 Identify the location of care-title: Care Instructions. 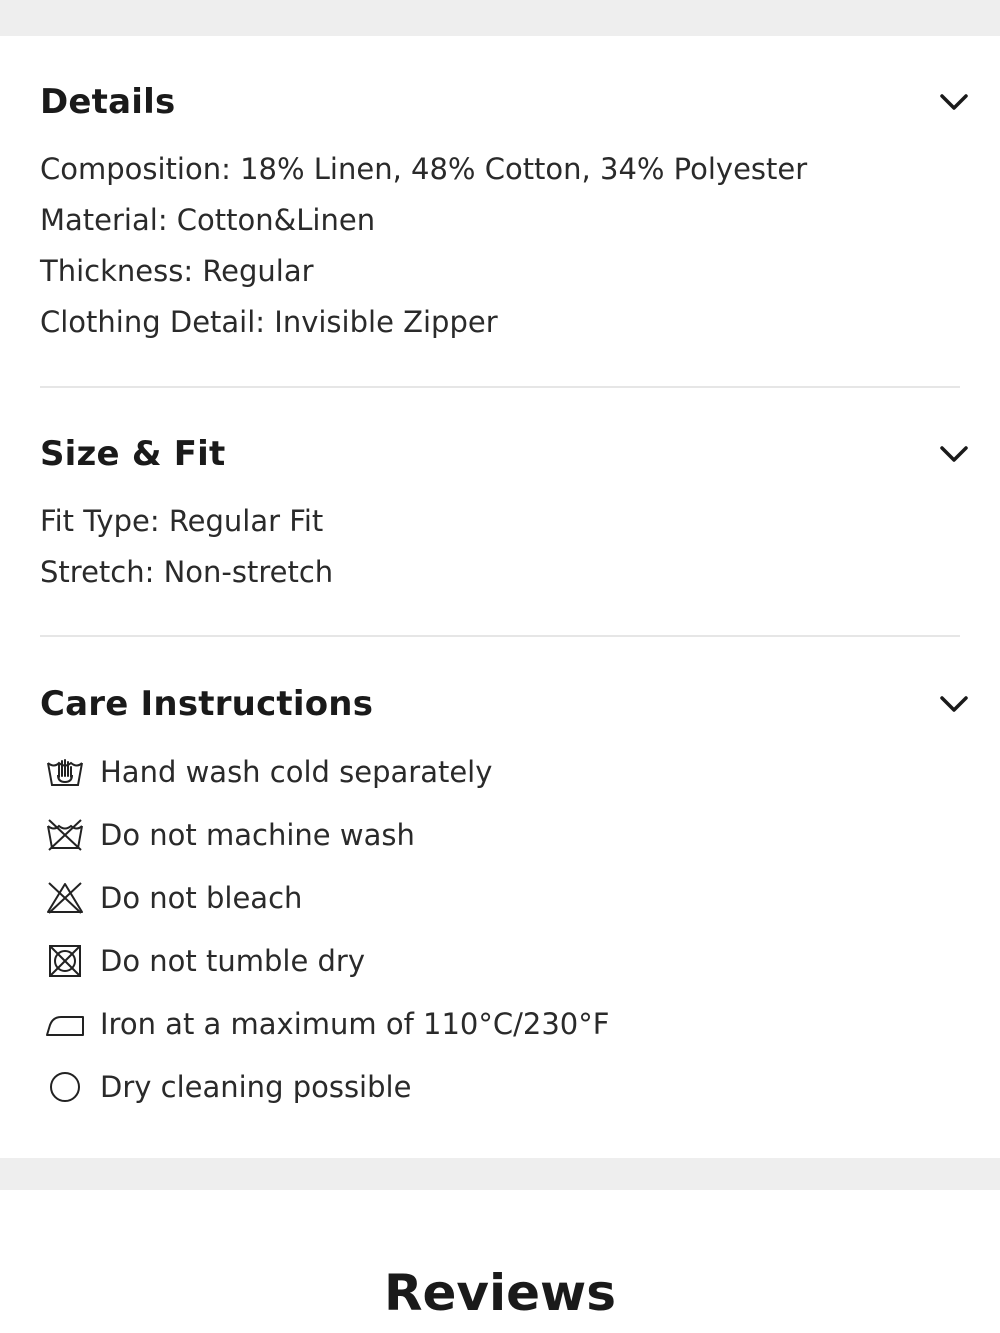
(207, 704).